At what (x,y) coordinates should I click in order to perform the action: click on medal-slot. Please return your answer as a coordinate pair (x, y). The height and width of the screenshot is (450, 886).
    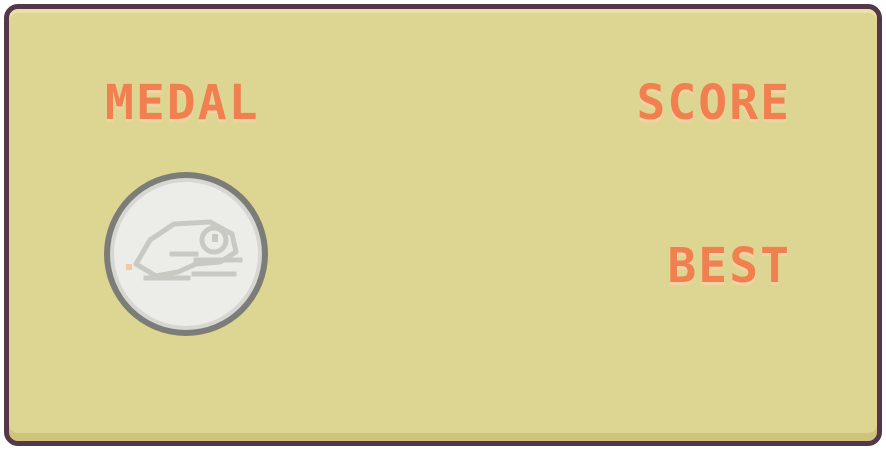
    Looking at the image, I should click on (186, 254).